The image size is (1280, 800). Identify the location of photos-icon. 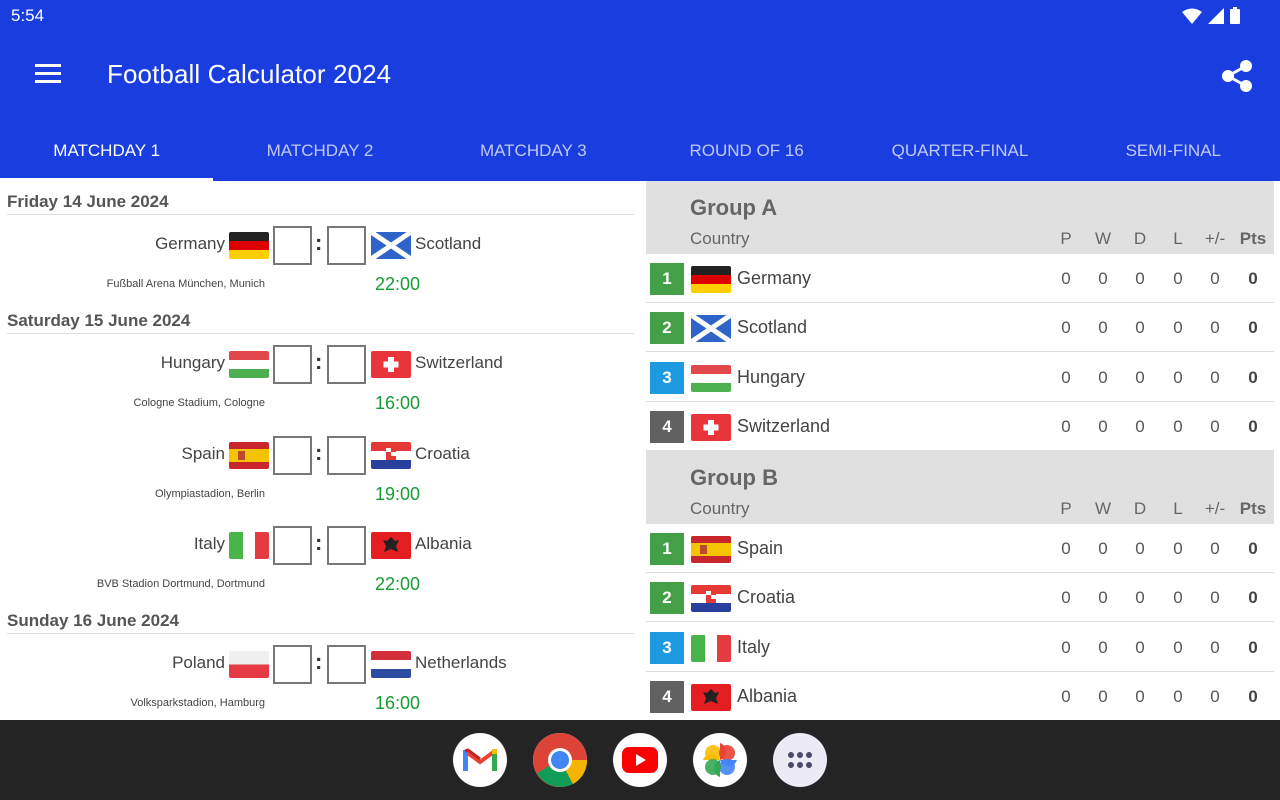
(720, 760).